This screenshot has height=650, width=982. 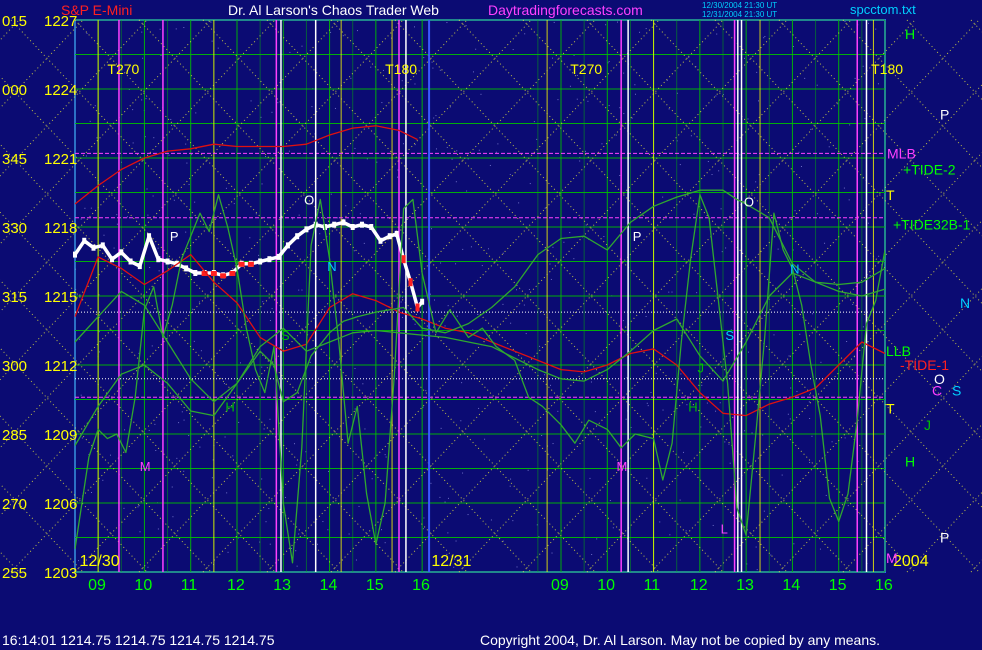 I want to click on x-tick-label: 12, so click(x=236, y=585).